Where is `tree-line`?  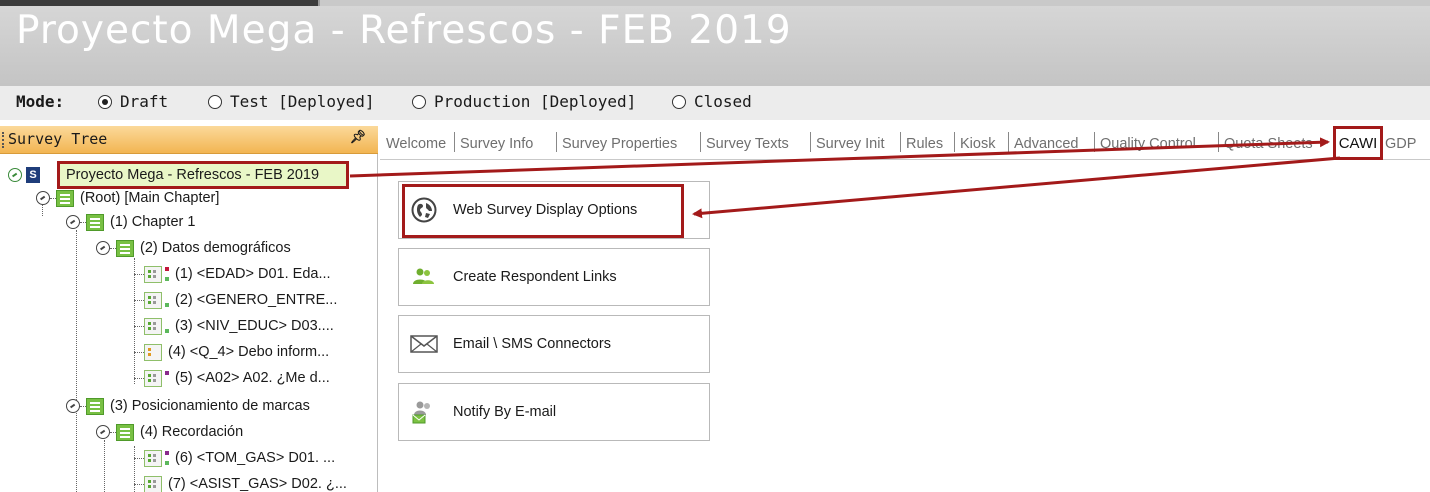 tree-line is located at coordinates (104, 466).